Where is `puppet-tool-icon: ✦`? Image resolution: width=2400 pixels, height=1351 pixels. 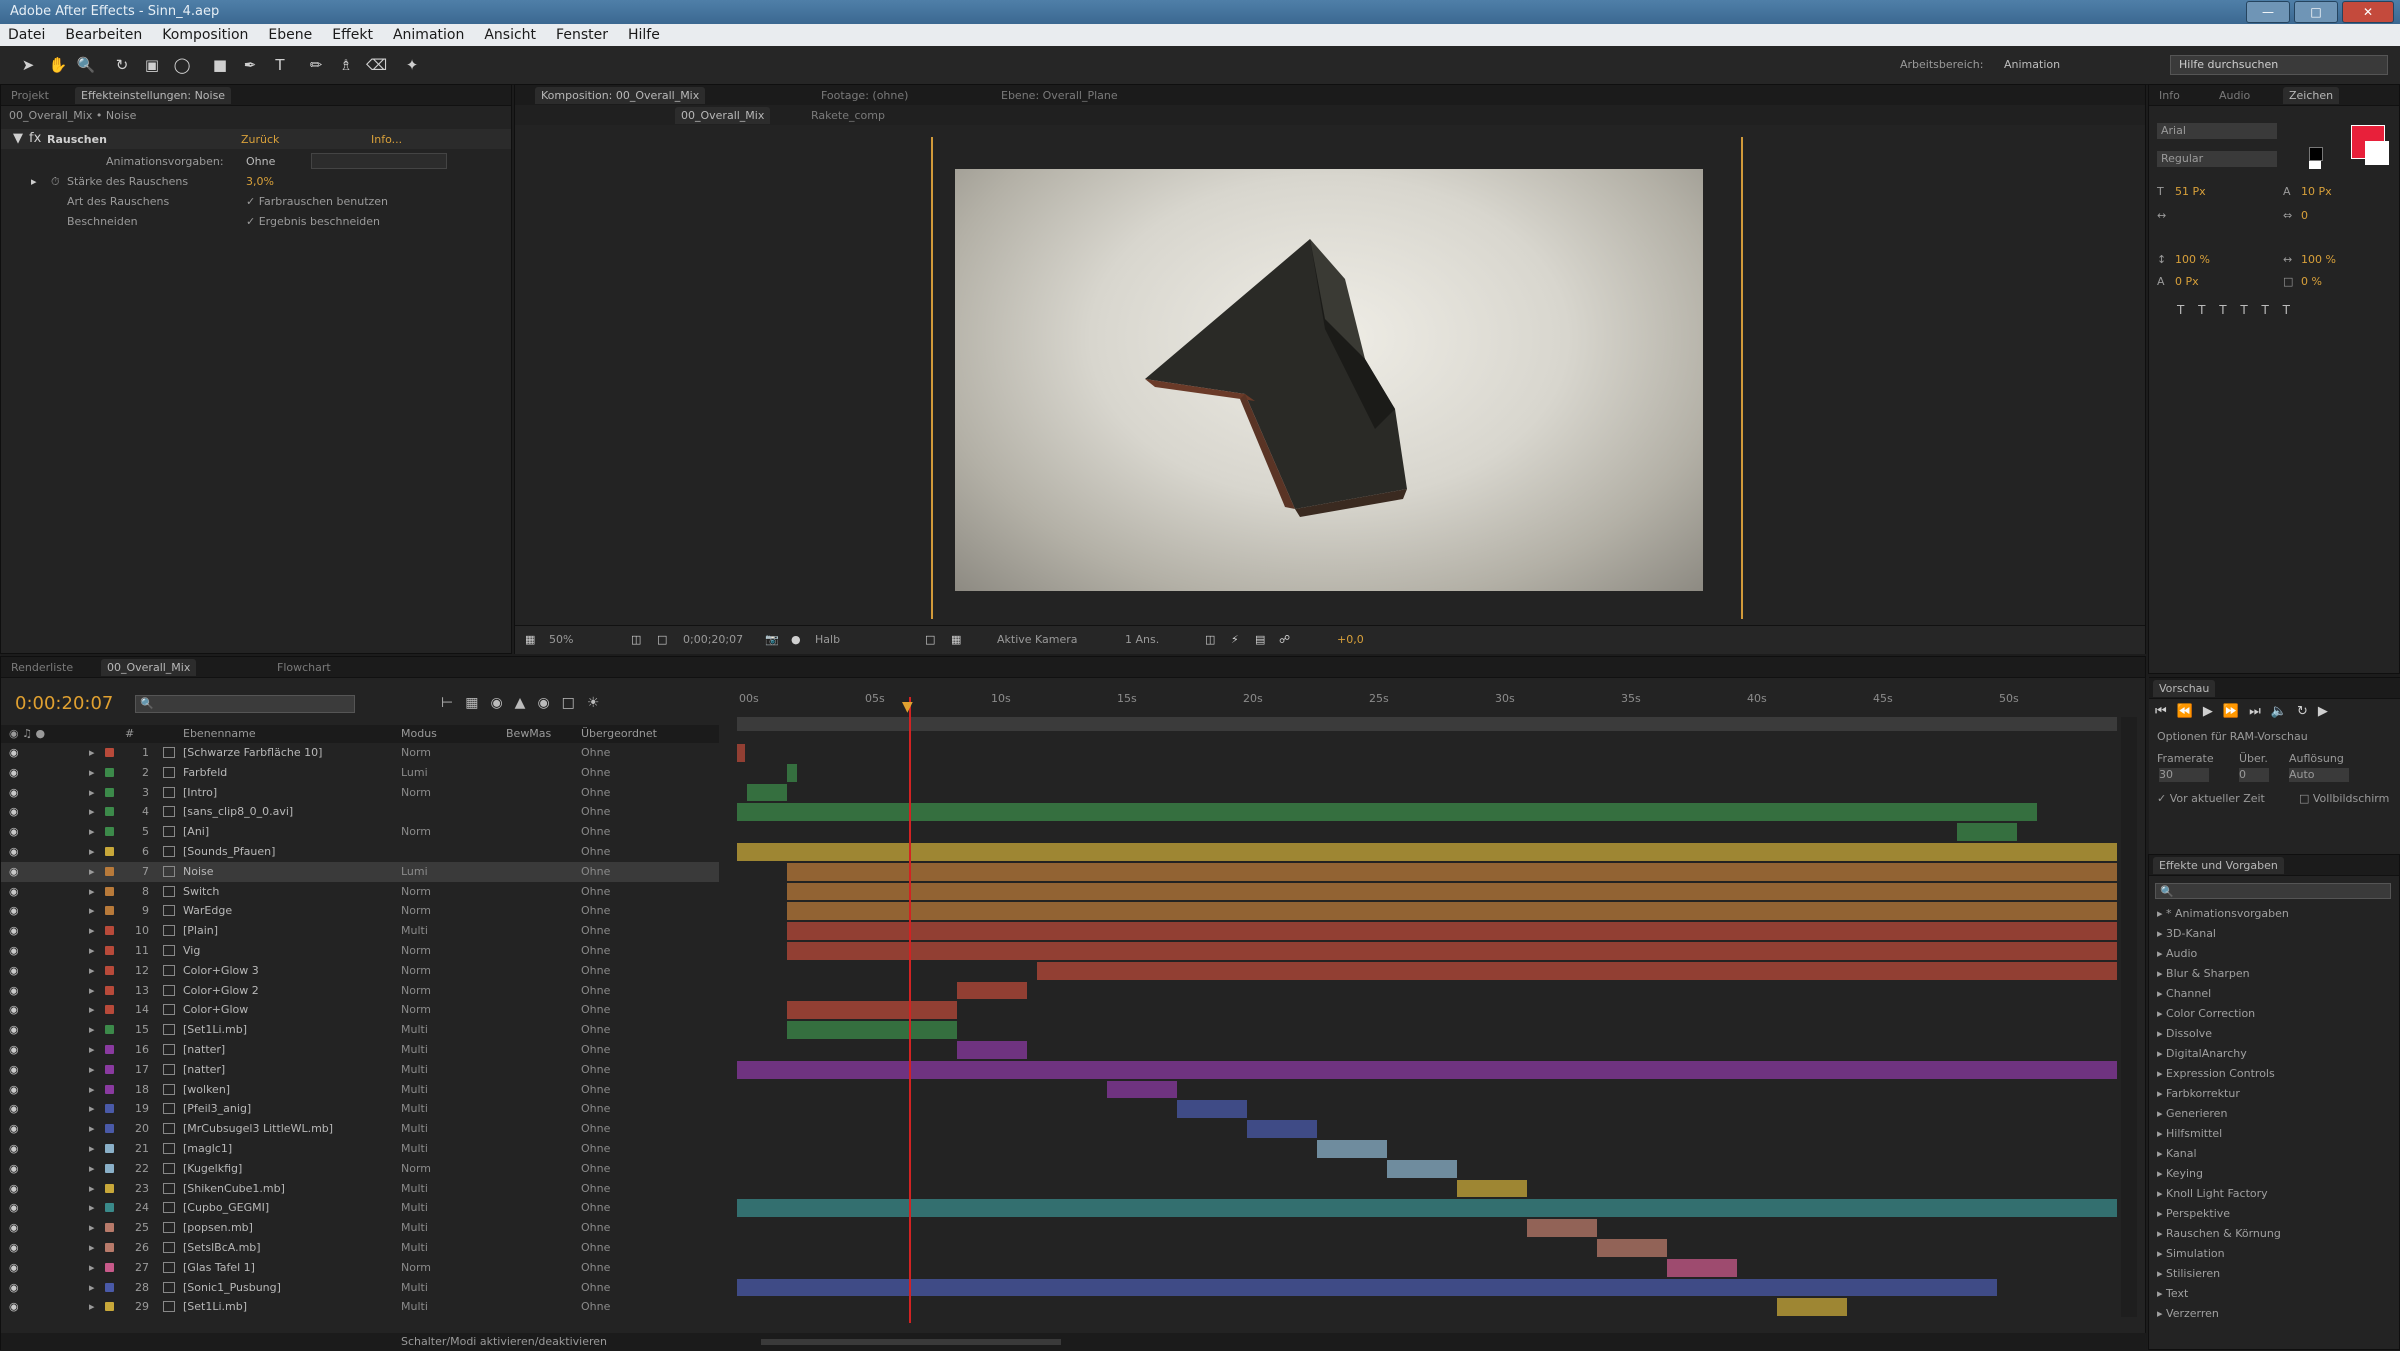 puppet-tool-icon: ✦ is located at coordinates (412, 65).